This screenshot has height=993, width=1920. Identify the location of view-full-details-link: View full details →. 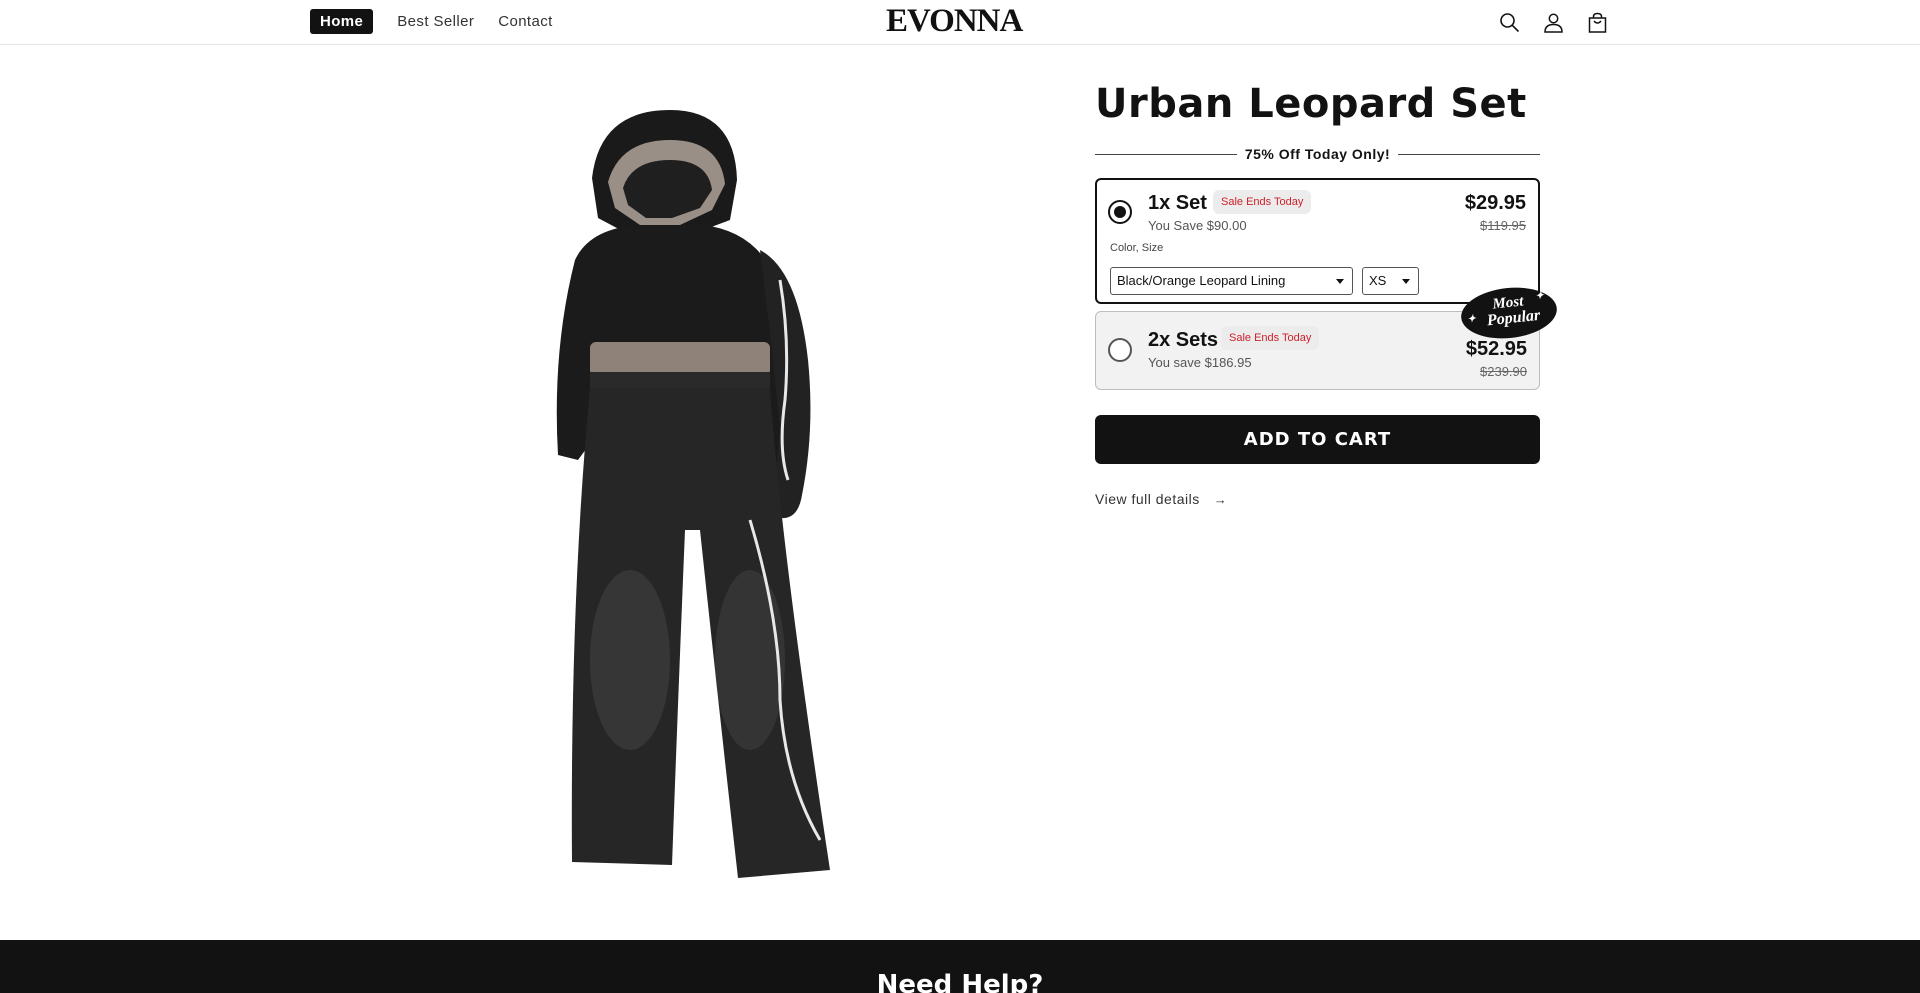
(1161, 499).